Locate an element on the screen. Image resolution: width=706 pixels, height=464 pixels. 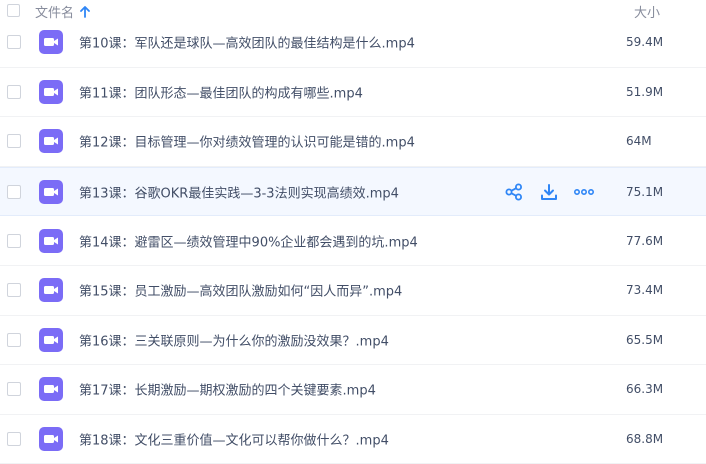
file-row: 第12课：目标管理—你对绩效管理的认识可能是错的.mp4 64M is located at coordinates (353, 142).